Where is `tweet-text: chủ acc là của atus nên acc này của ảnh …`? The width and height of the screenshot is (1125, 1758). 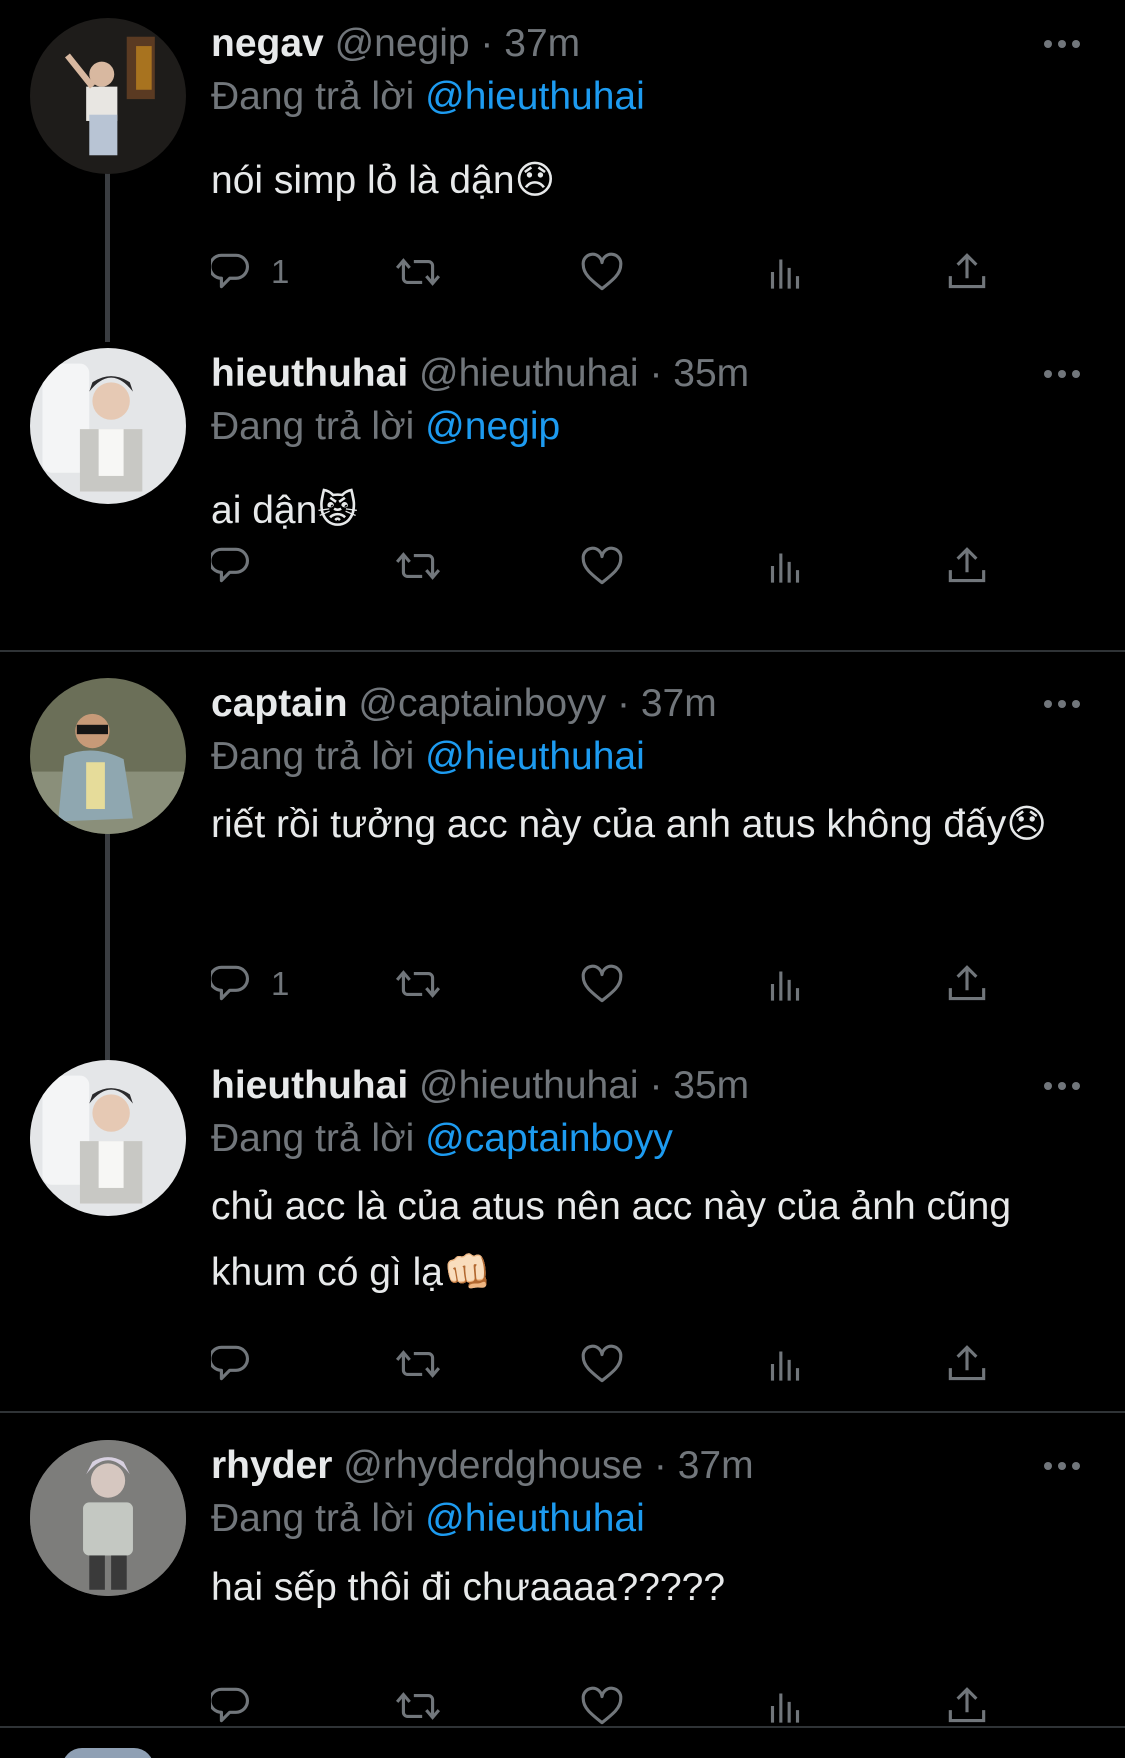
tweet-text: chủ acc là của atus nên acc này của ảnh … is located at coordinates (611, 1239).